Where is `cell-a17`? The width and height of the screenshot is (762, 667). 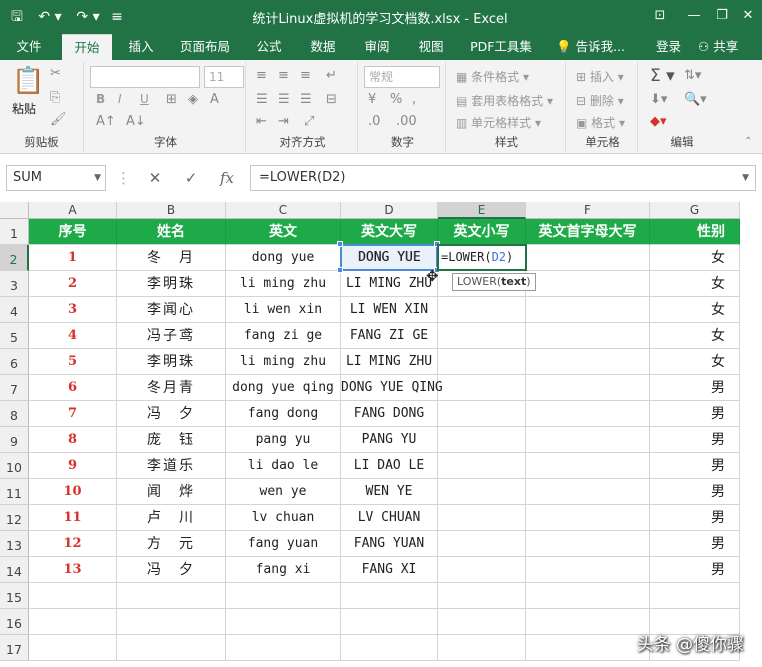 cell-a17 is located at coordinates (73, 648).